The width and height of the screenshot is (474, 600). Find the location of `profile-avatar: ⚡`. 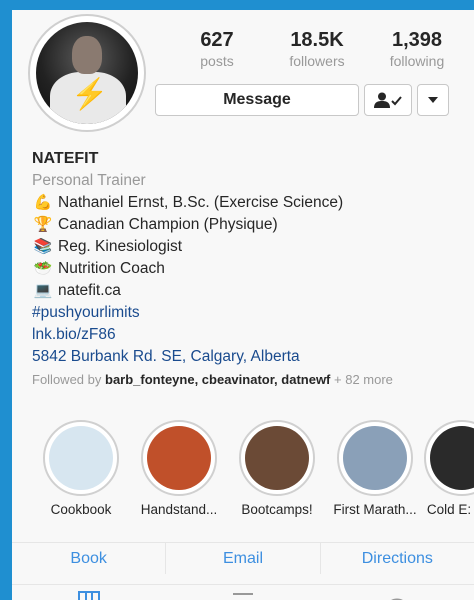

profile-avatar: ⚡ is located at coordinates (87, 73).